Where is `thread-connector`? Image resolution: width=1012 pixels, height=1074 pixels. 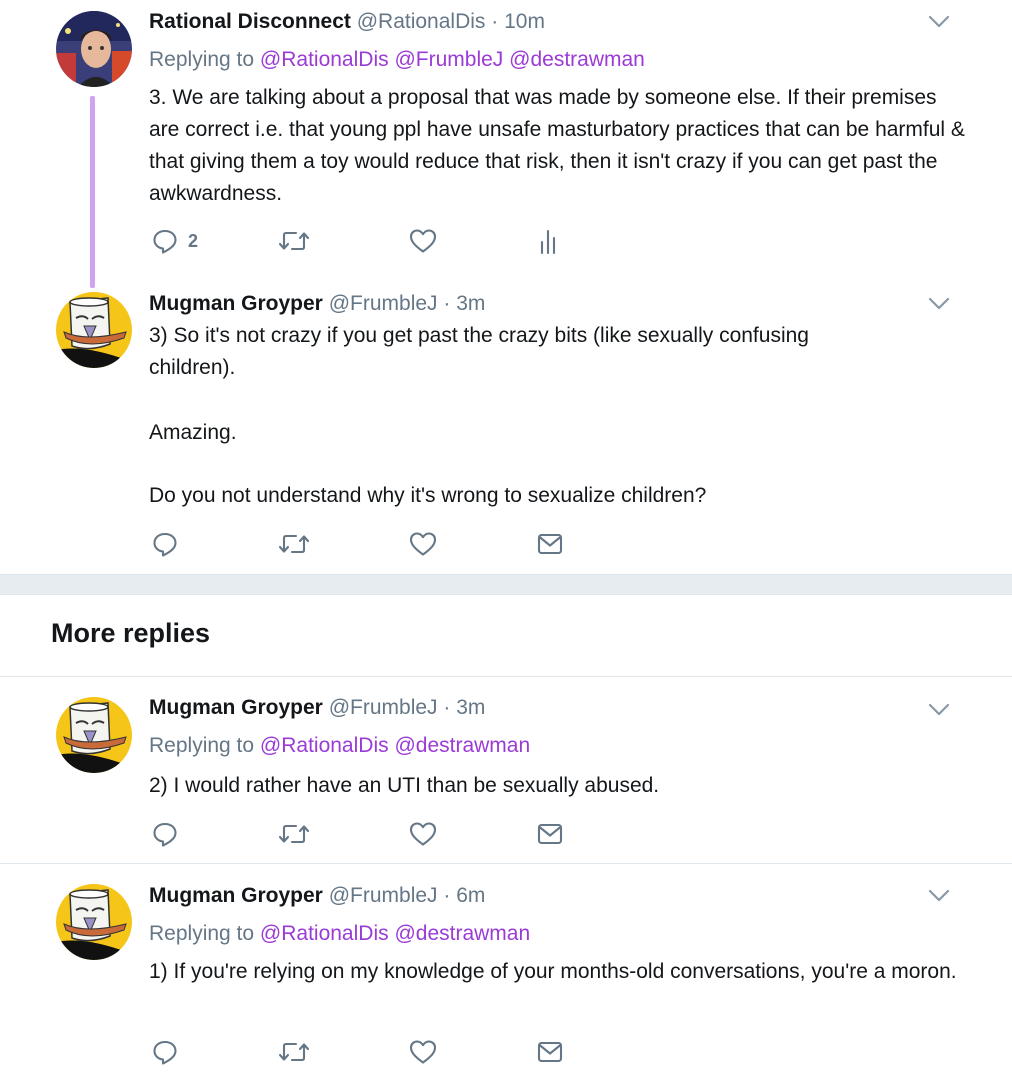
thread-connector is located at coordinates (92, 192).